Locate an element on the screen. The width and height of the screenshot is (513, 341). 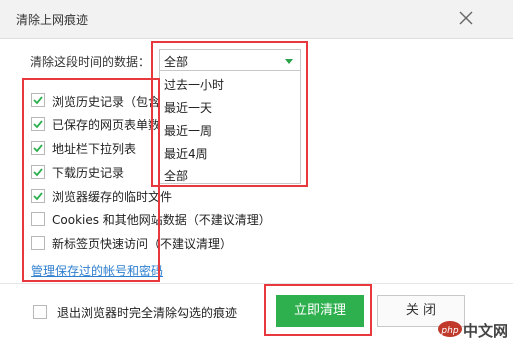
watermark-text: 中文网 is located at coordinates (486, 331).